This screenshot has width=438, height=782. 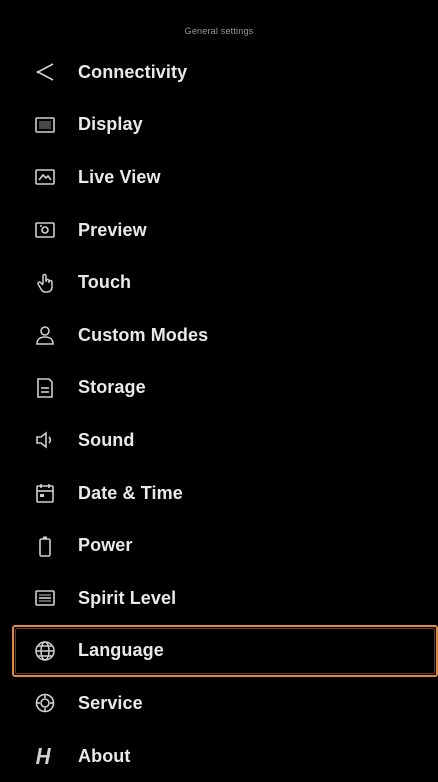 I want to click on spirit-level-icon, so click(x=45, y=598).